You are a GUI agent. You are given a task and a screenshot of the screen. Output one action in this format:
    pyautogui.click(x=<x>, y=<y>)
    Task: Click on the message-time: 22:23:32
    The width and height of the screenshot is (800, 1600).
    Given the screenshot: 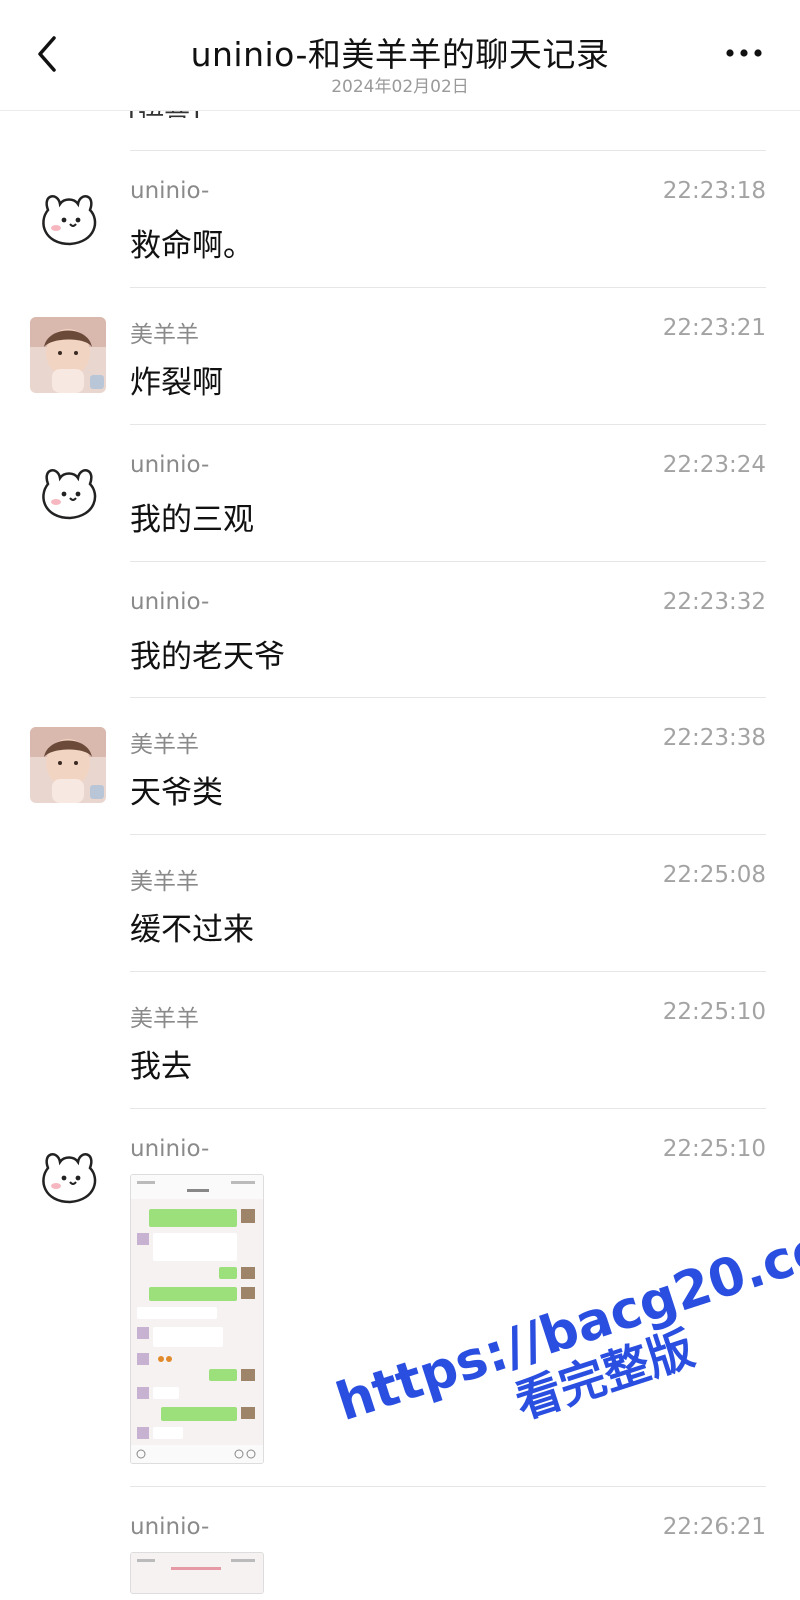 What is the action you would take?
    pyautogui.click(x=714, y=602)
    